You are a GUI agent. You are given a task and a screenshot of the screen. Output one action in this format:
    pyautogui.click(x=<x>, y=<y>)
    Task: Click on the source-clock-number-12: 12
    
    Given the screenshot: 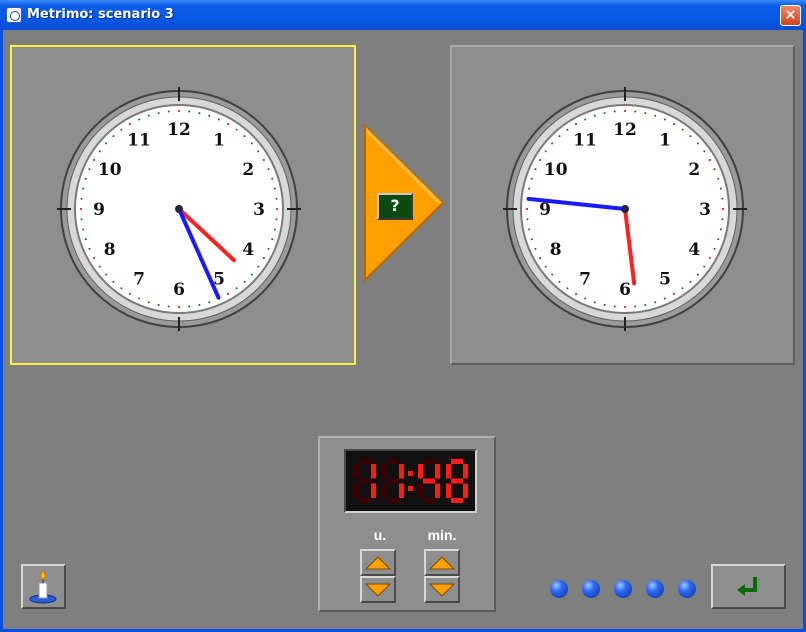 What is the action you would take?
    pyautogui.click(x=179, y=130)
    